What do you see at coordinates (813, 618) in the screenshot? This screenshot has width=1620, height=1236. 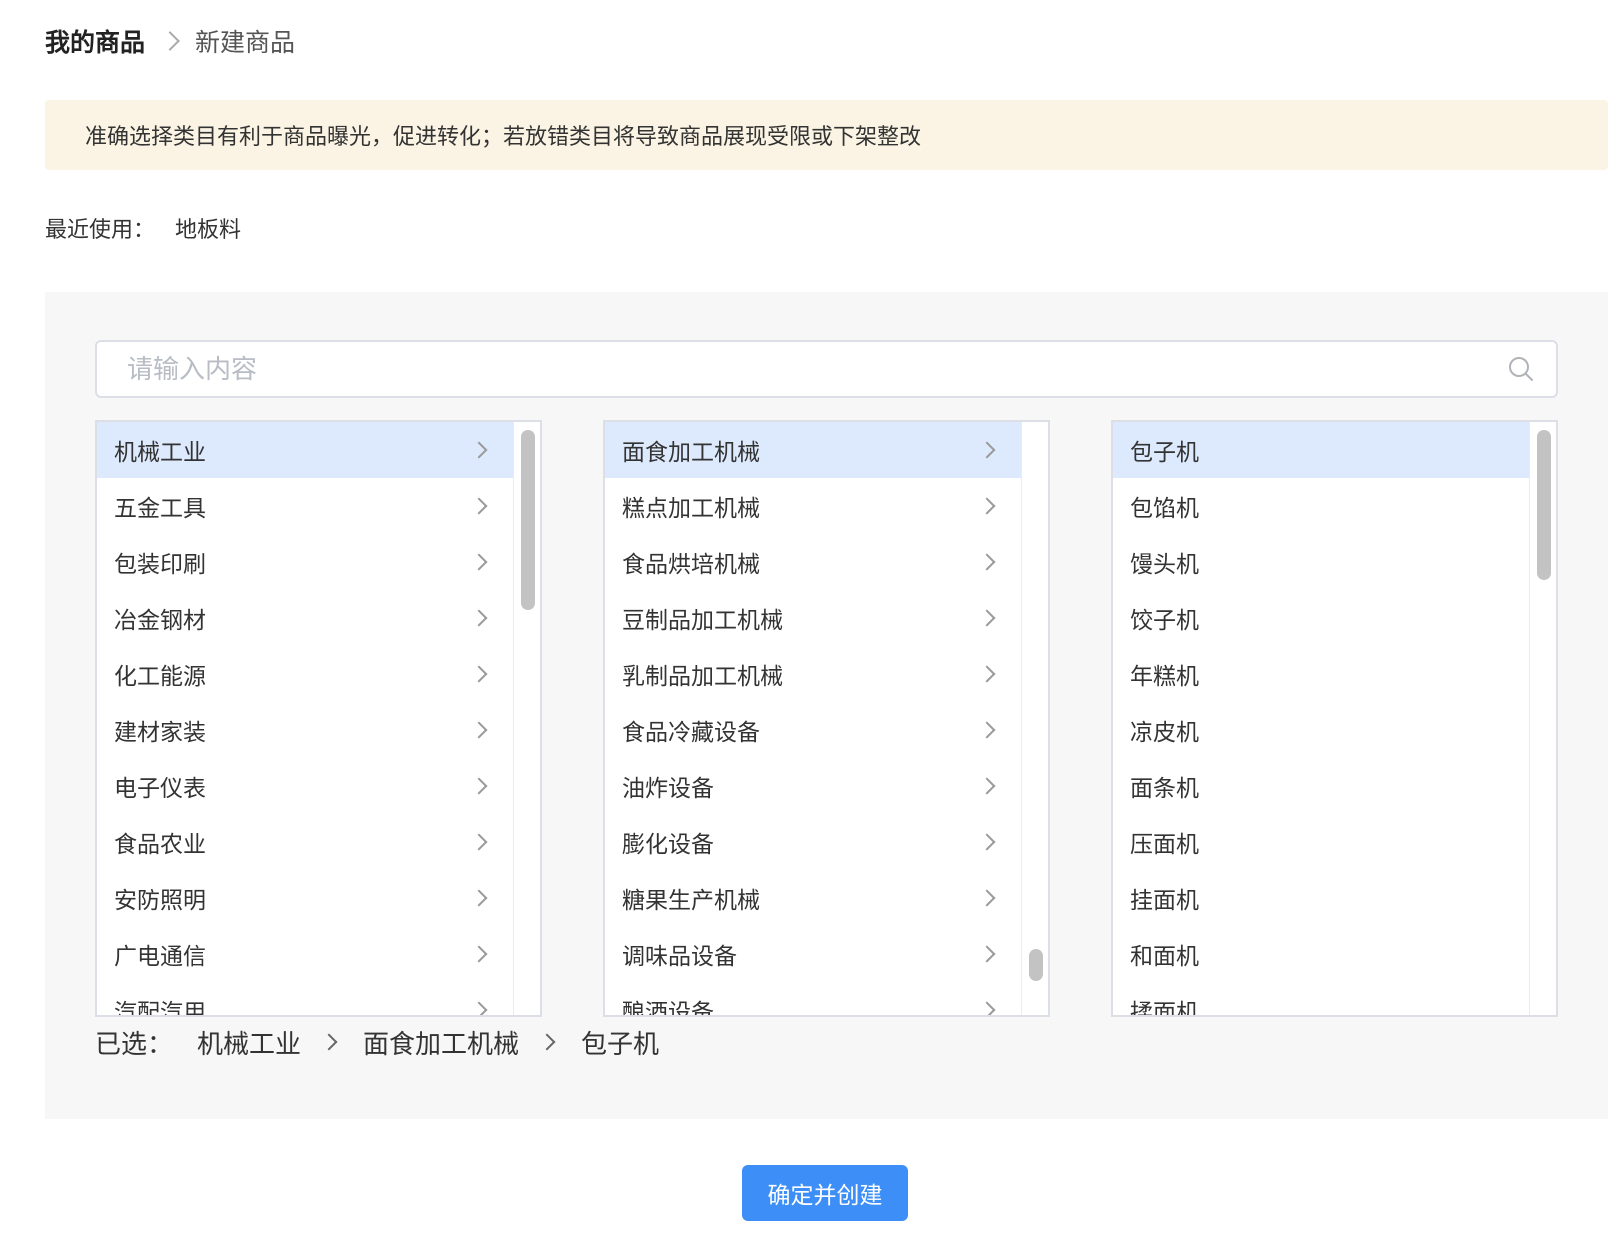 I see `category-item: 豆制品加工机械` at bounding box center [813, 618].